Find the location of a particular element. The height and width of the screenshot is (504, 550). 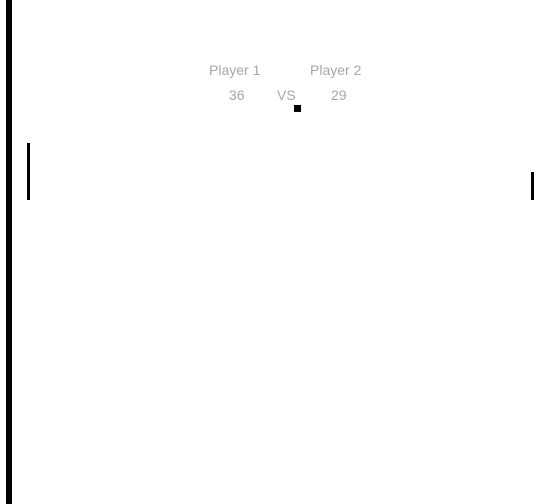

player1-name: Player 1 is located at coordinates (235, 70).